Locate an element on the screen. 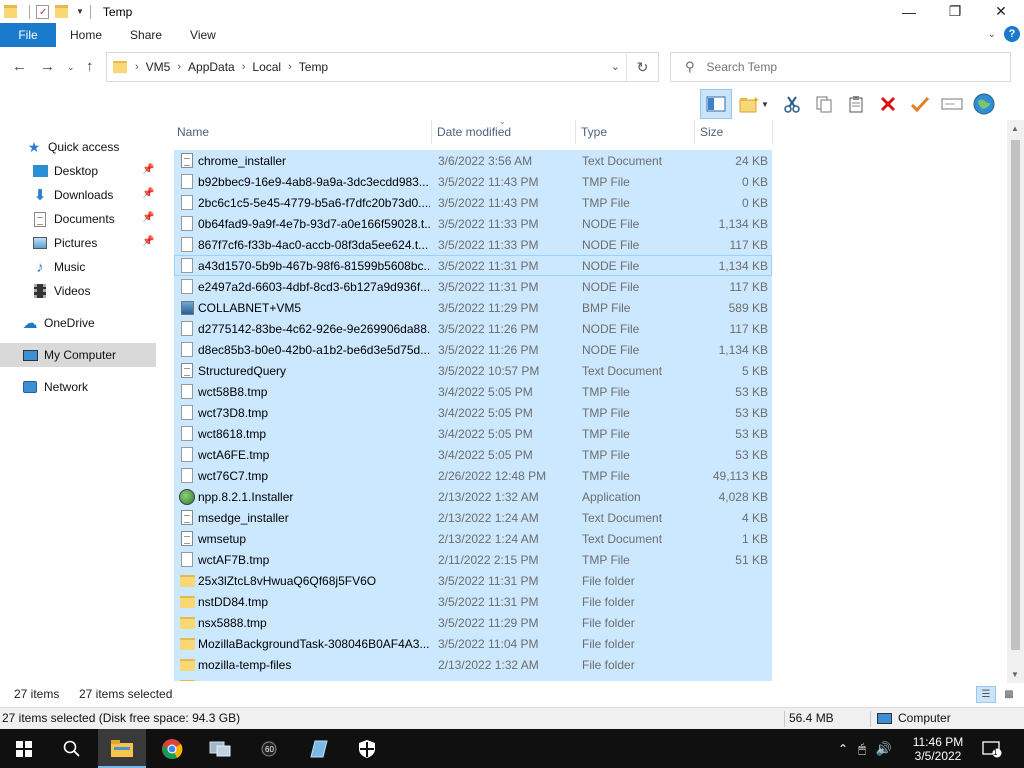 This screenshot has height=768, width=1024. nav-onedrive: ☁ OneDrive is located at coordinates (58, 323).